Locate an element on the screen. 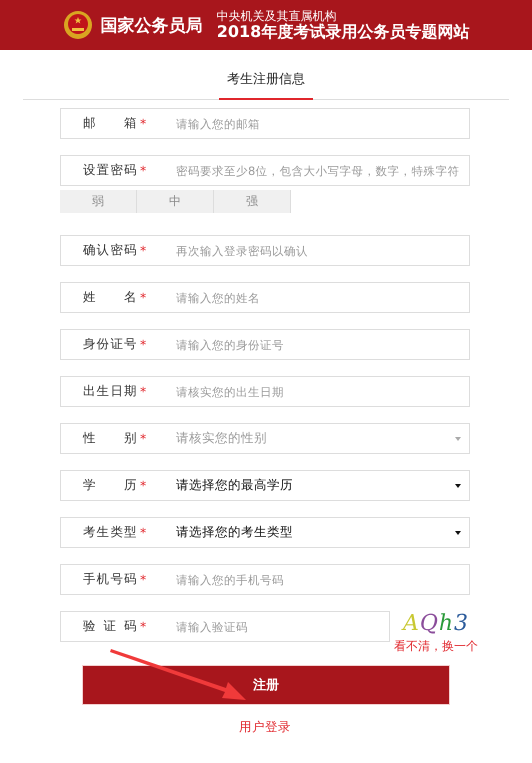 This screenshot has width=532, height=763. field-label: 学 历 is located at coordinates (110, 485).